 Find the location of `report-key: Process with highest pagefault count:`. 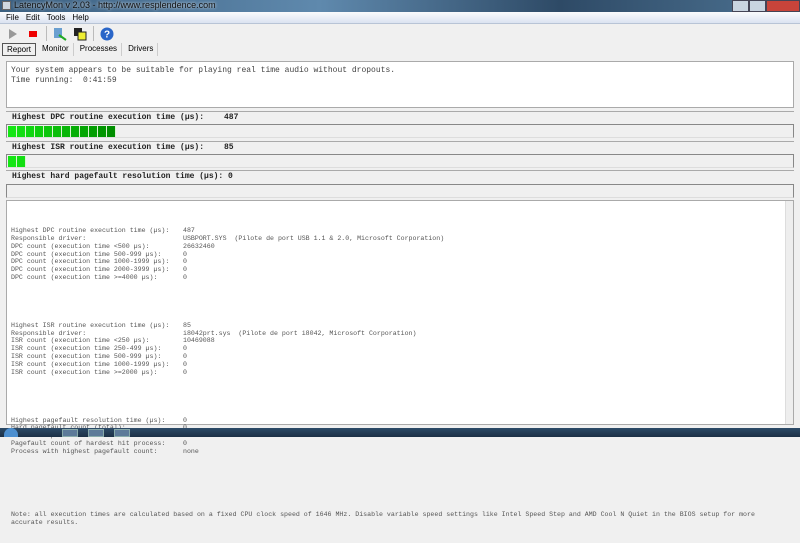

report-key: Process with highest pagefault count: is located at coordinates (84, 452).